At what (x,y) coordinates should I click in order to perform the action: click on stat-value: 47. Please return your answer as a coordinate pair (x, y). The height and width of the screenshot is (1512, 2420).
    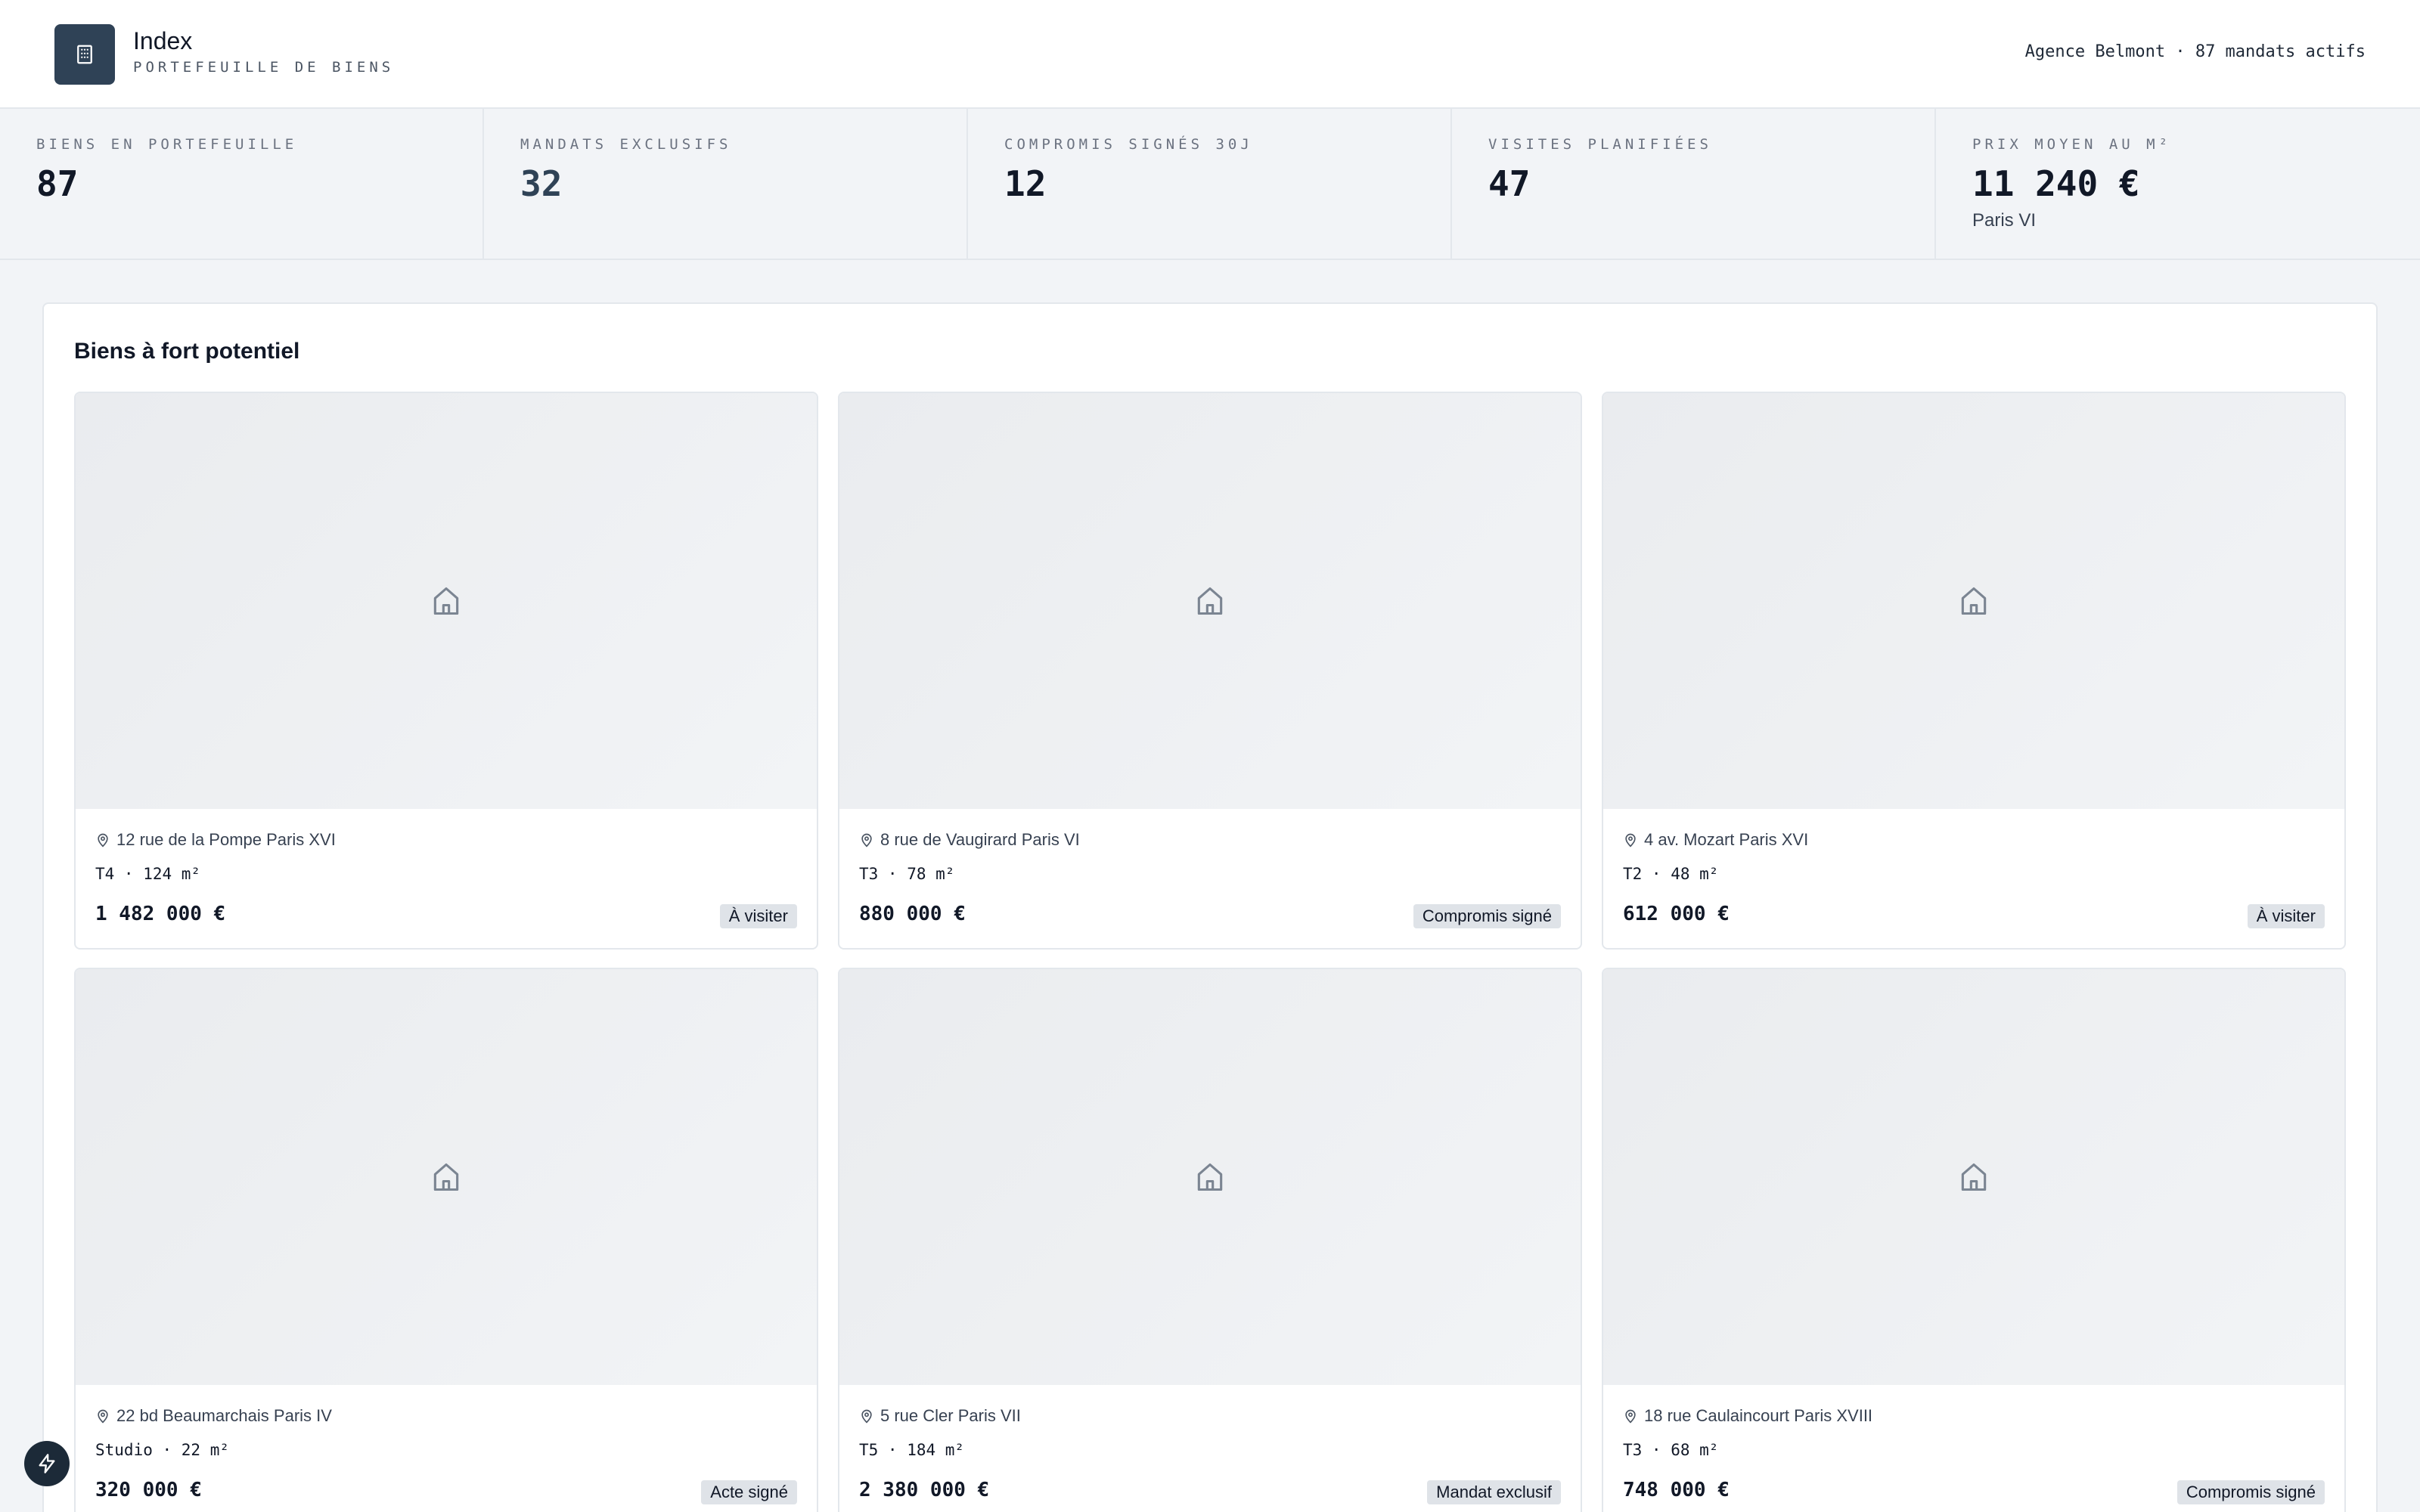
    Looking at the image, I should click on (1509, 183).